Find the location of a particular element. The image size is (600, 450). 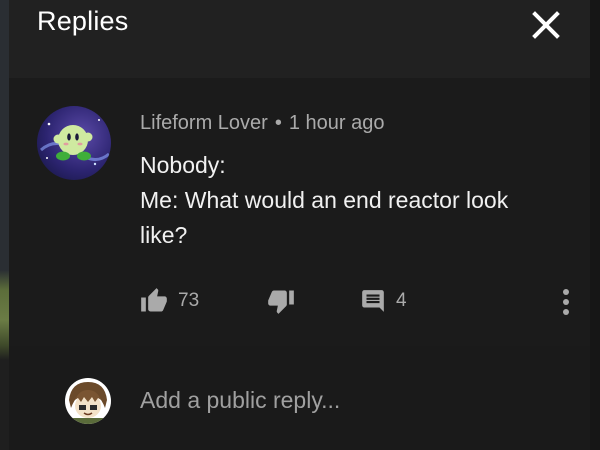

user-avatar-image is located at coordinates (88, 401).